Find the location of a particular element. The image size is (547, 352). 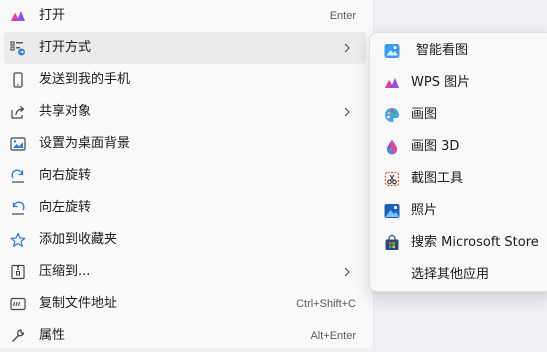

menu-item-label: 复制文件地址 is located at coordinates (78, 303).